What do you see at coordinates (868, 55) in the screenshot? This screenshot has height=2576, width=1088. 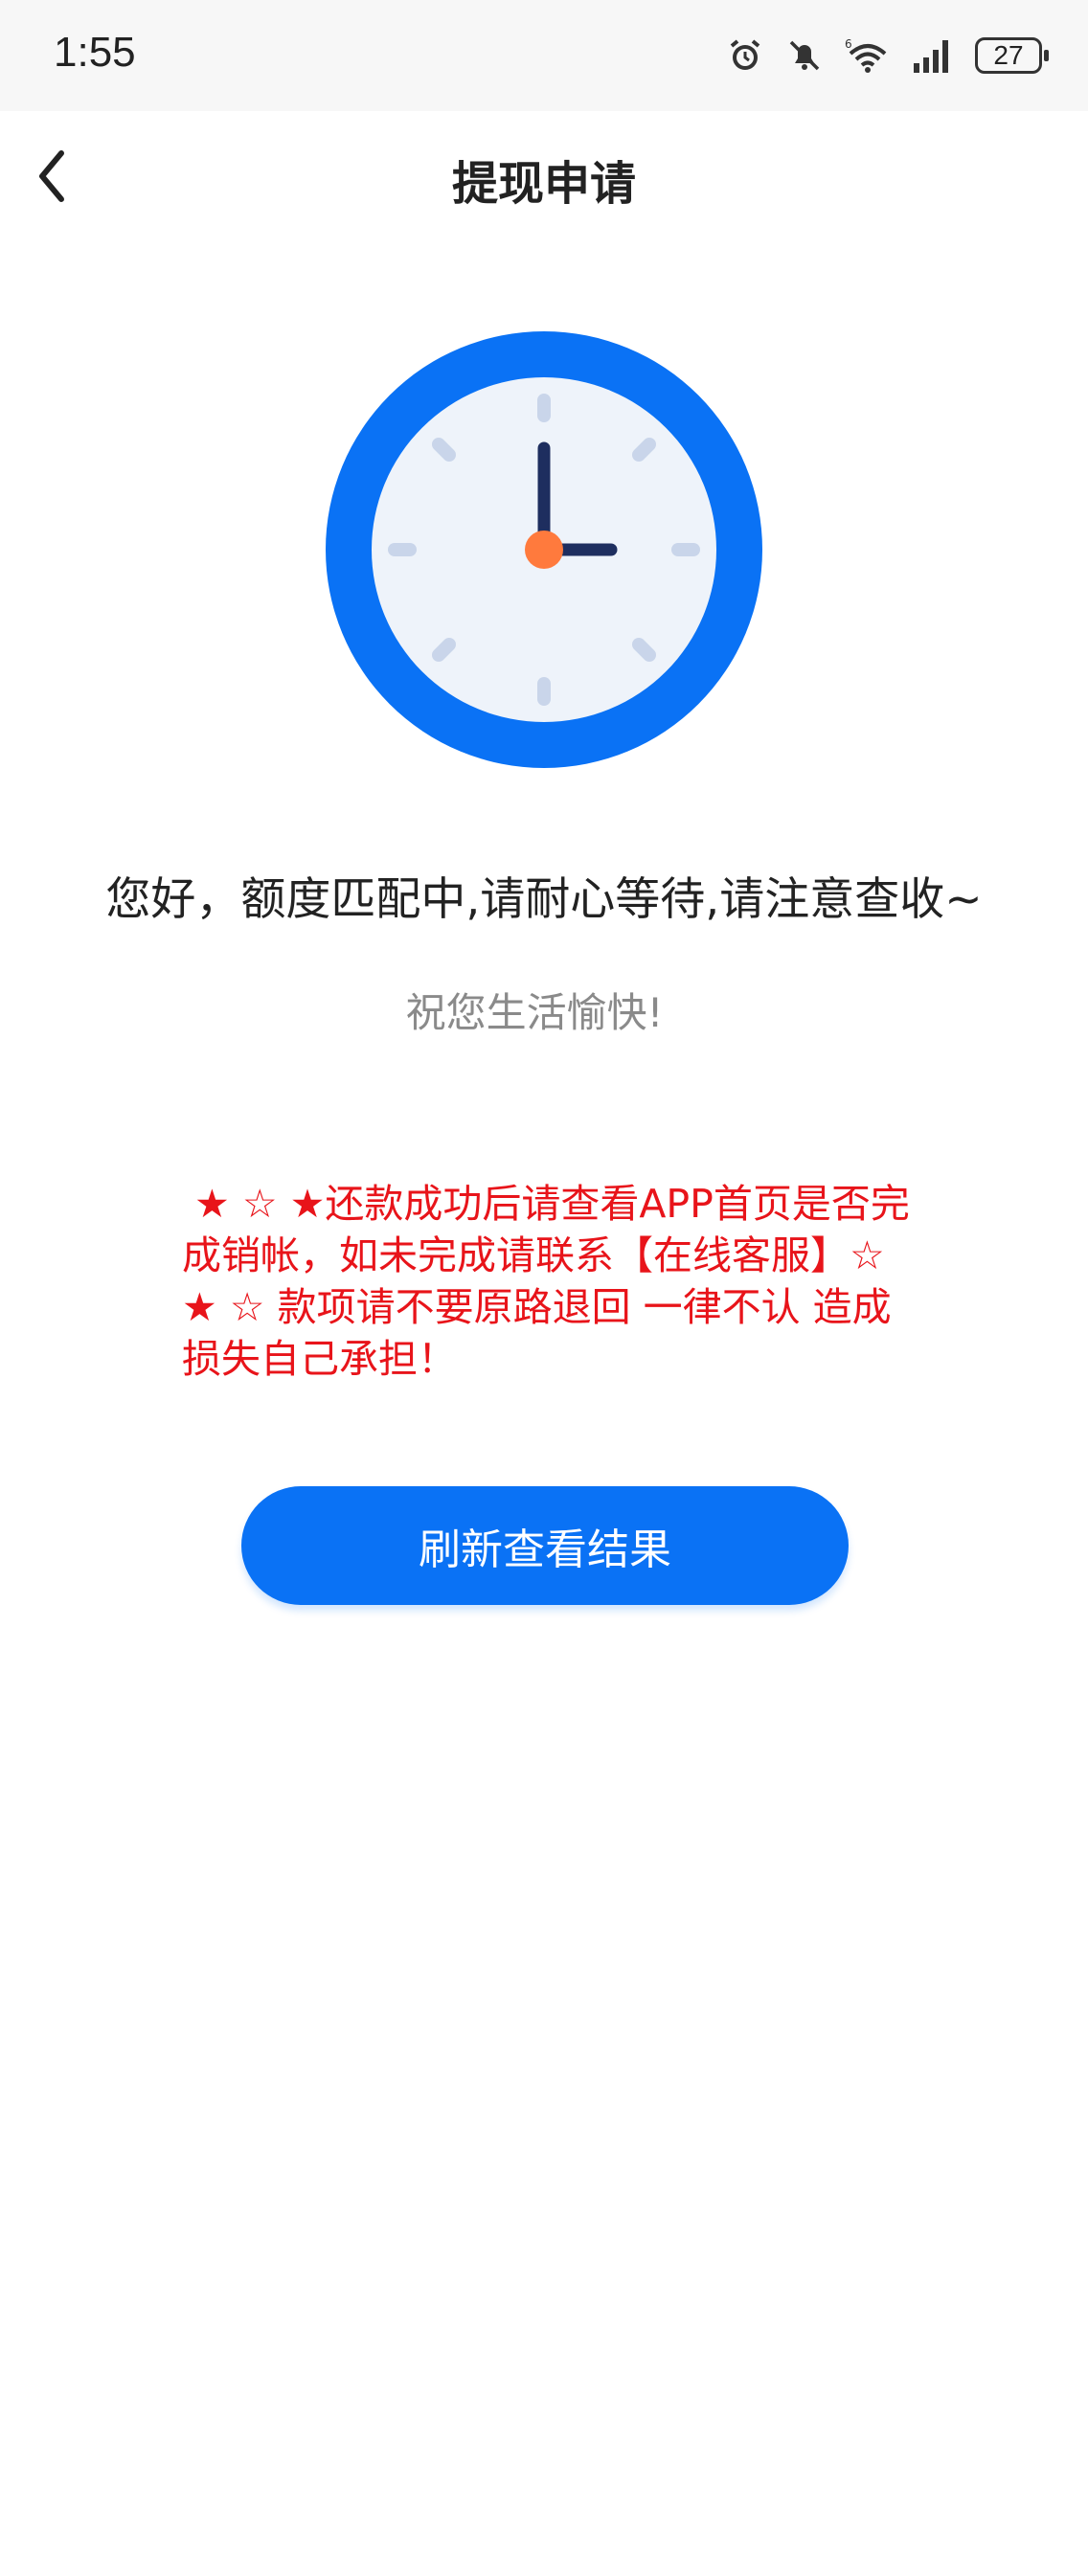 I see `wifi-icon: 6` at bounding box center [868, 55].